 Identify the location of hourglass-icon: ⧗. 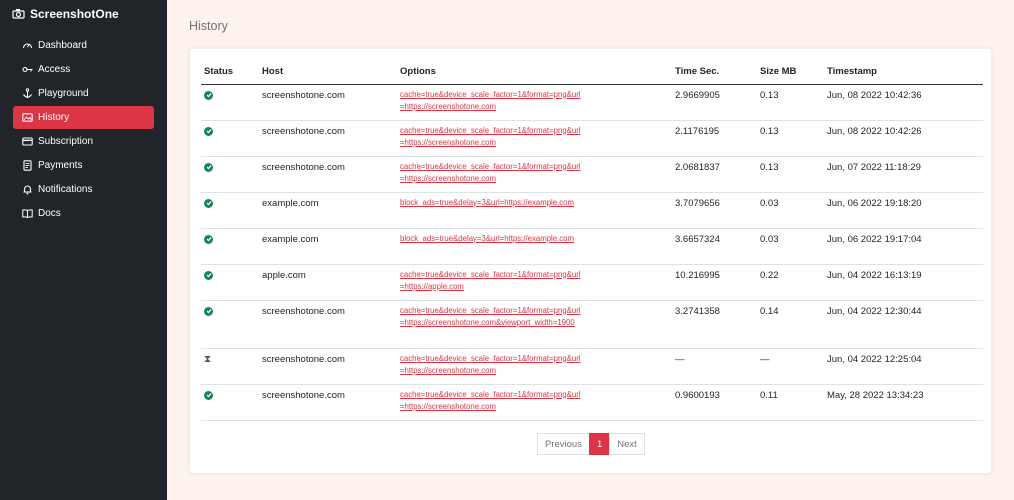
(208, 359).